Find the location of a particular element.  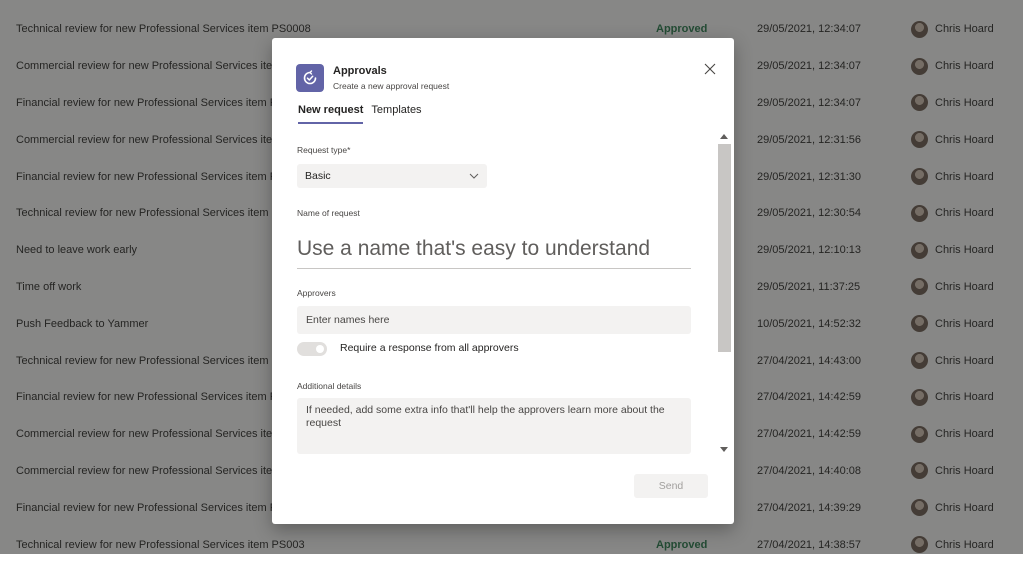

require-all-label: Require a response from all approvers is located at coordinates (429, 348).